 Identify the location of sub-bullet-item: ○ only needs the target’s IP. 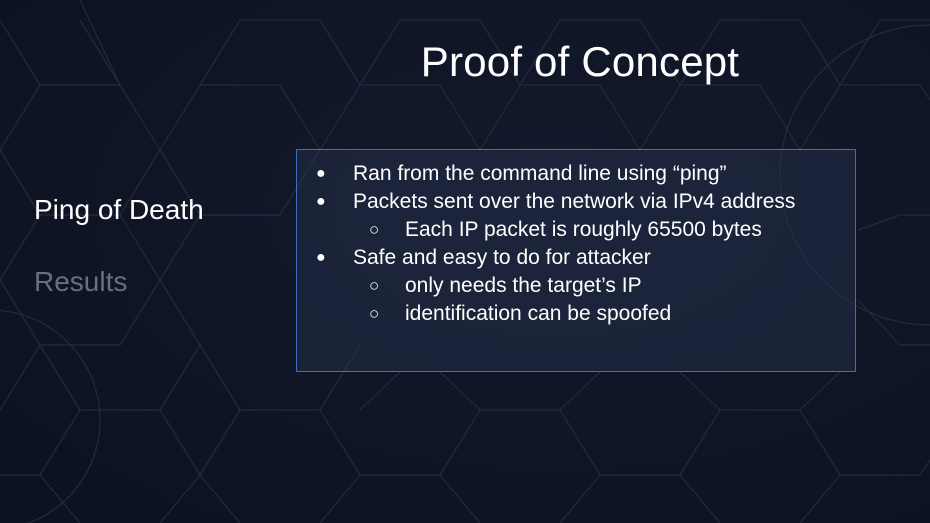
(576, 286).